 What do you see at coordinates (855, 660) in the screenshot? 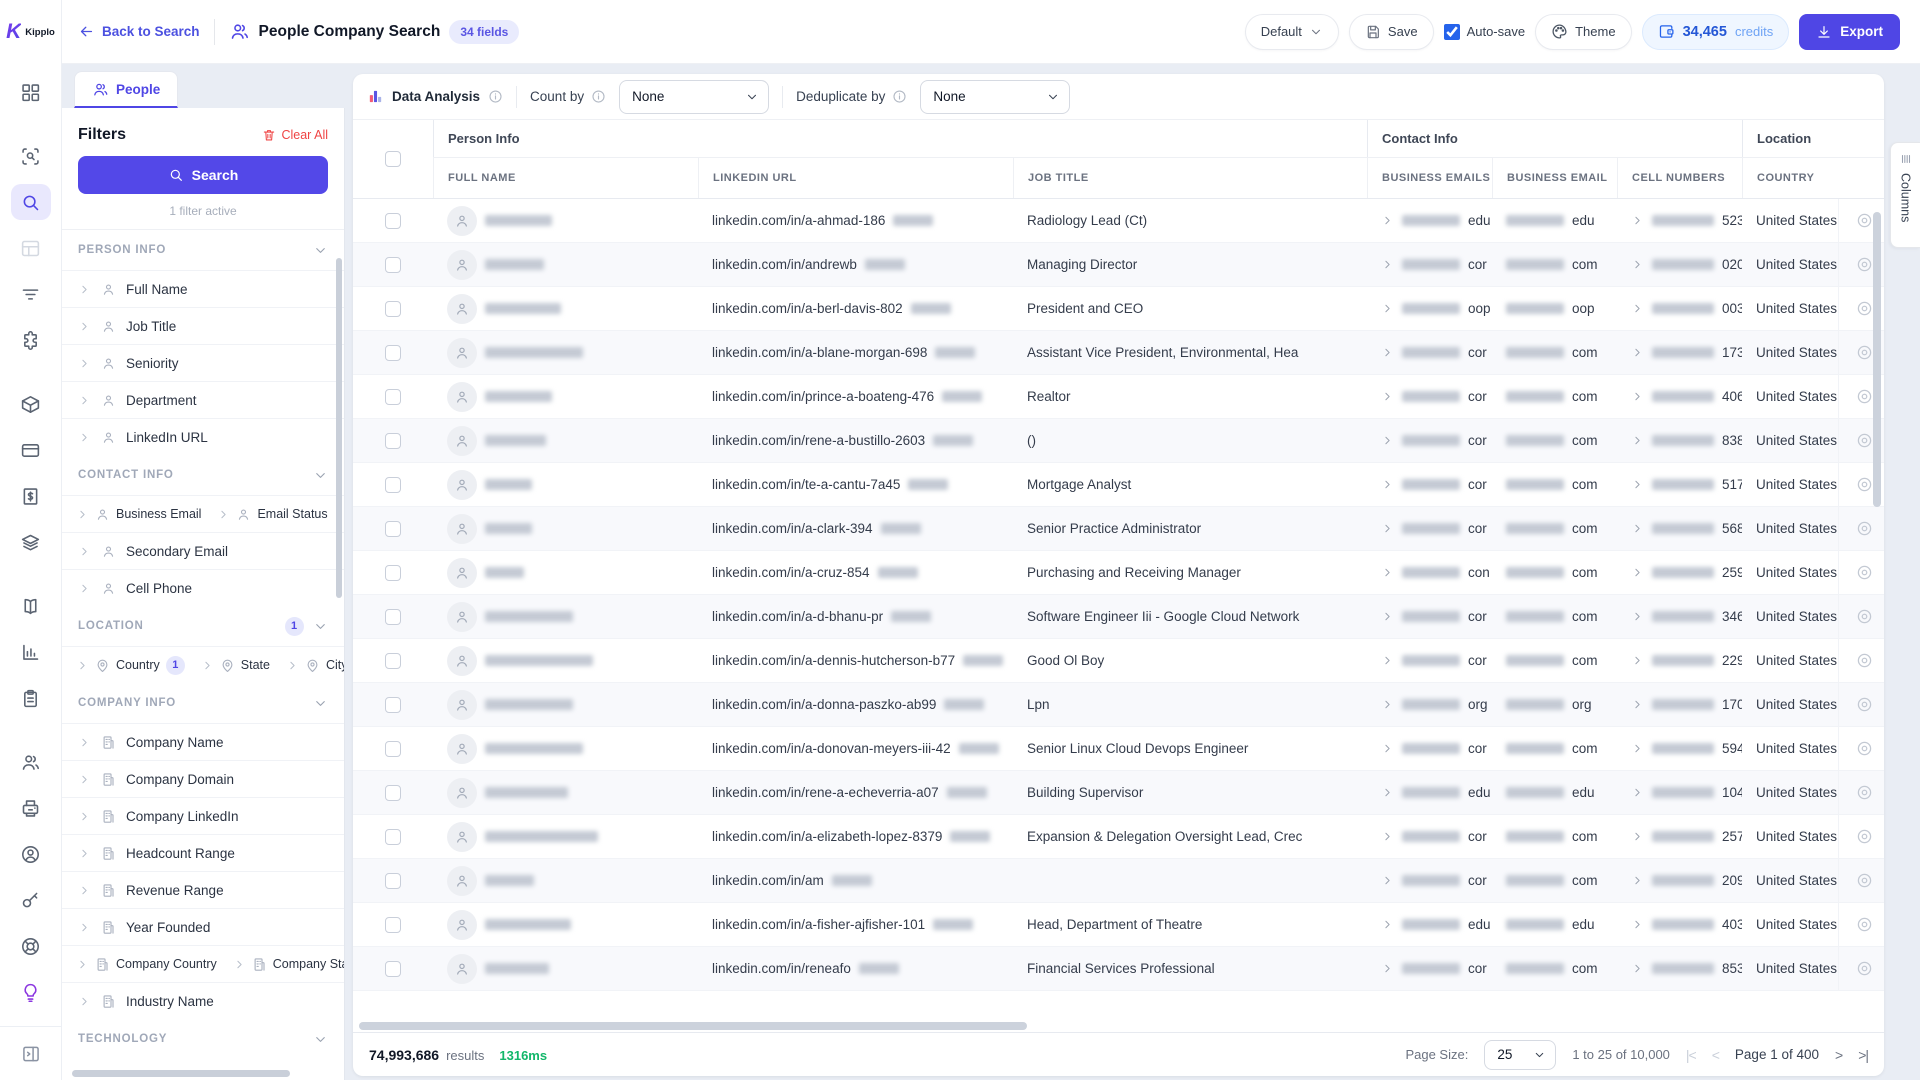
I see `linkedin-url-cell: linkedin.com/in/a-dennis-hutcherson-b77` at bounding box center [855, 660].